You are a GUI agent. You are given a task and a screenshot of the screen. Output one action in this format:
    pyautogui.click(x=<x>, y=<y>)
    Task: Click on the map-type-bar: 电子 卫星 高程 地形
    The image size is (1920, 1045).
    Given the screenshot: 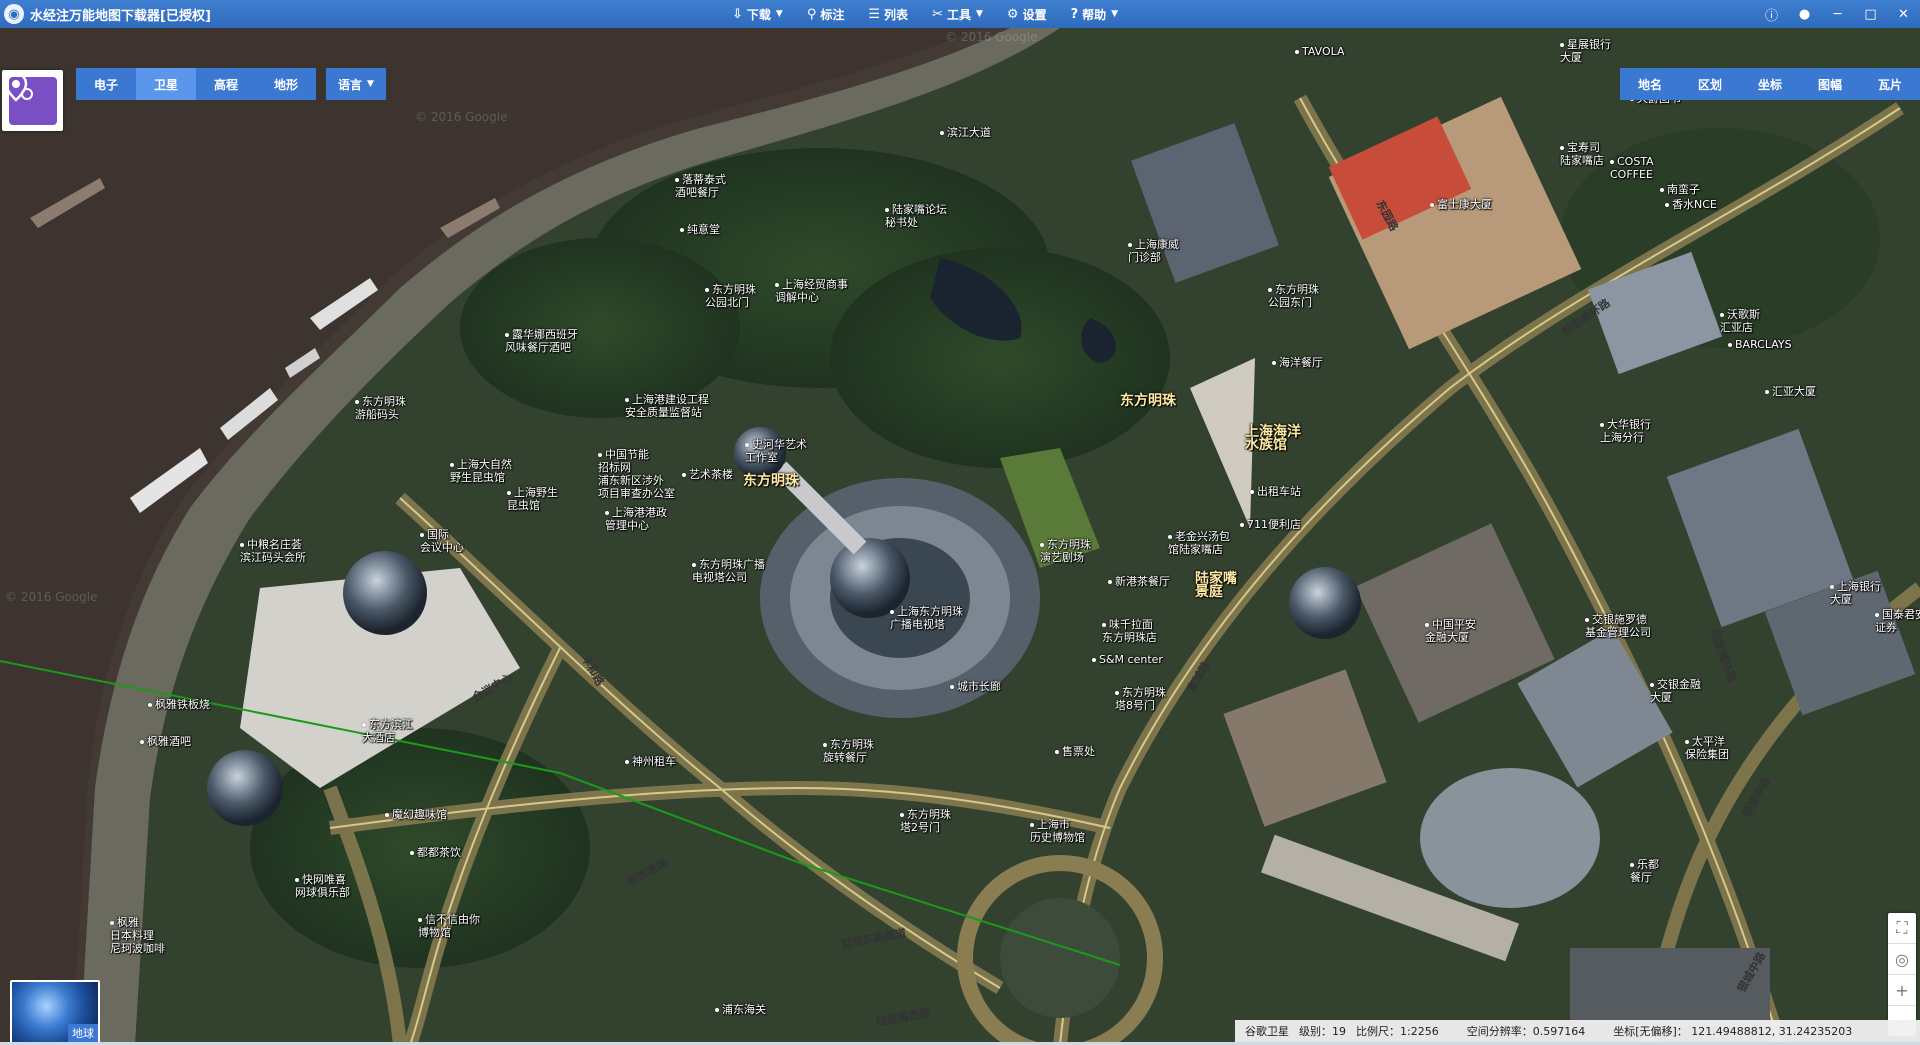 What is the action you would take?
    pyautogui.click(x=196, y=84)
    